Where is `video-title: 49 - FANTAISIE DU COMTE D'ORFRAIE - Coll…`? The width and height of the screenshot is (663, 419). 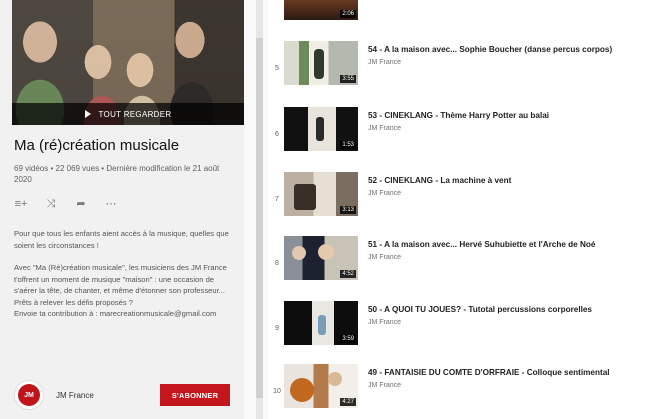
video-title: 49 - FANTAISIE DU COMTE D'ORFRAIE - Coll… is located at coordinates (513, 372).